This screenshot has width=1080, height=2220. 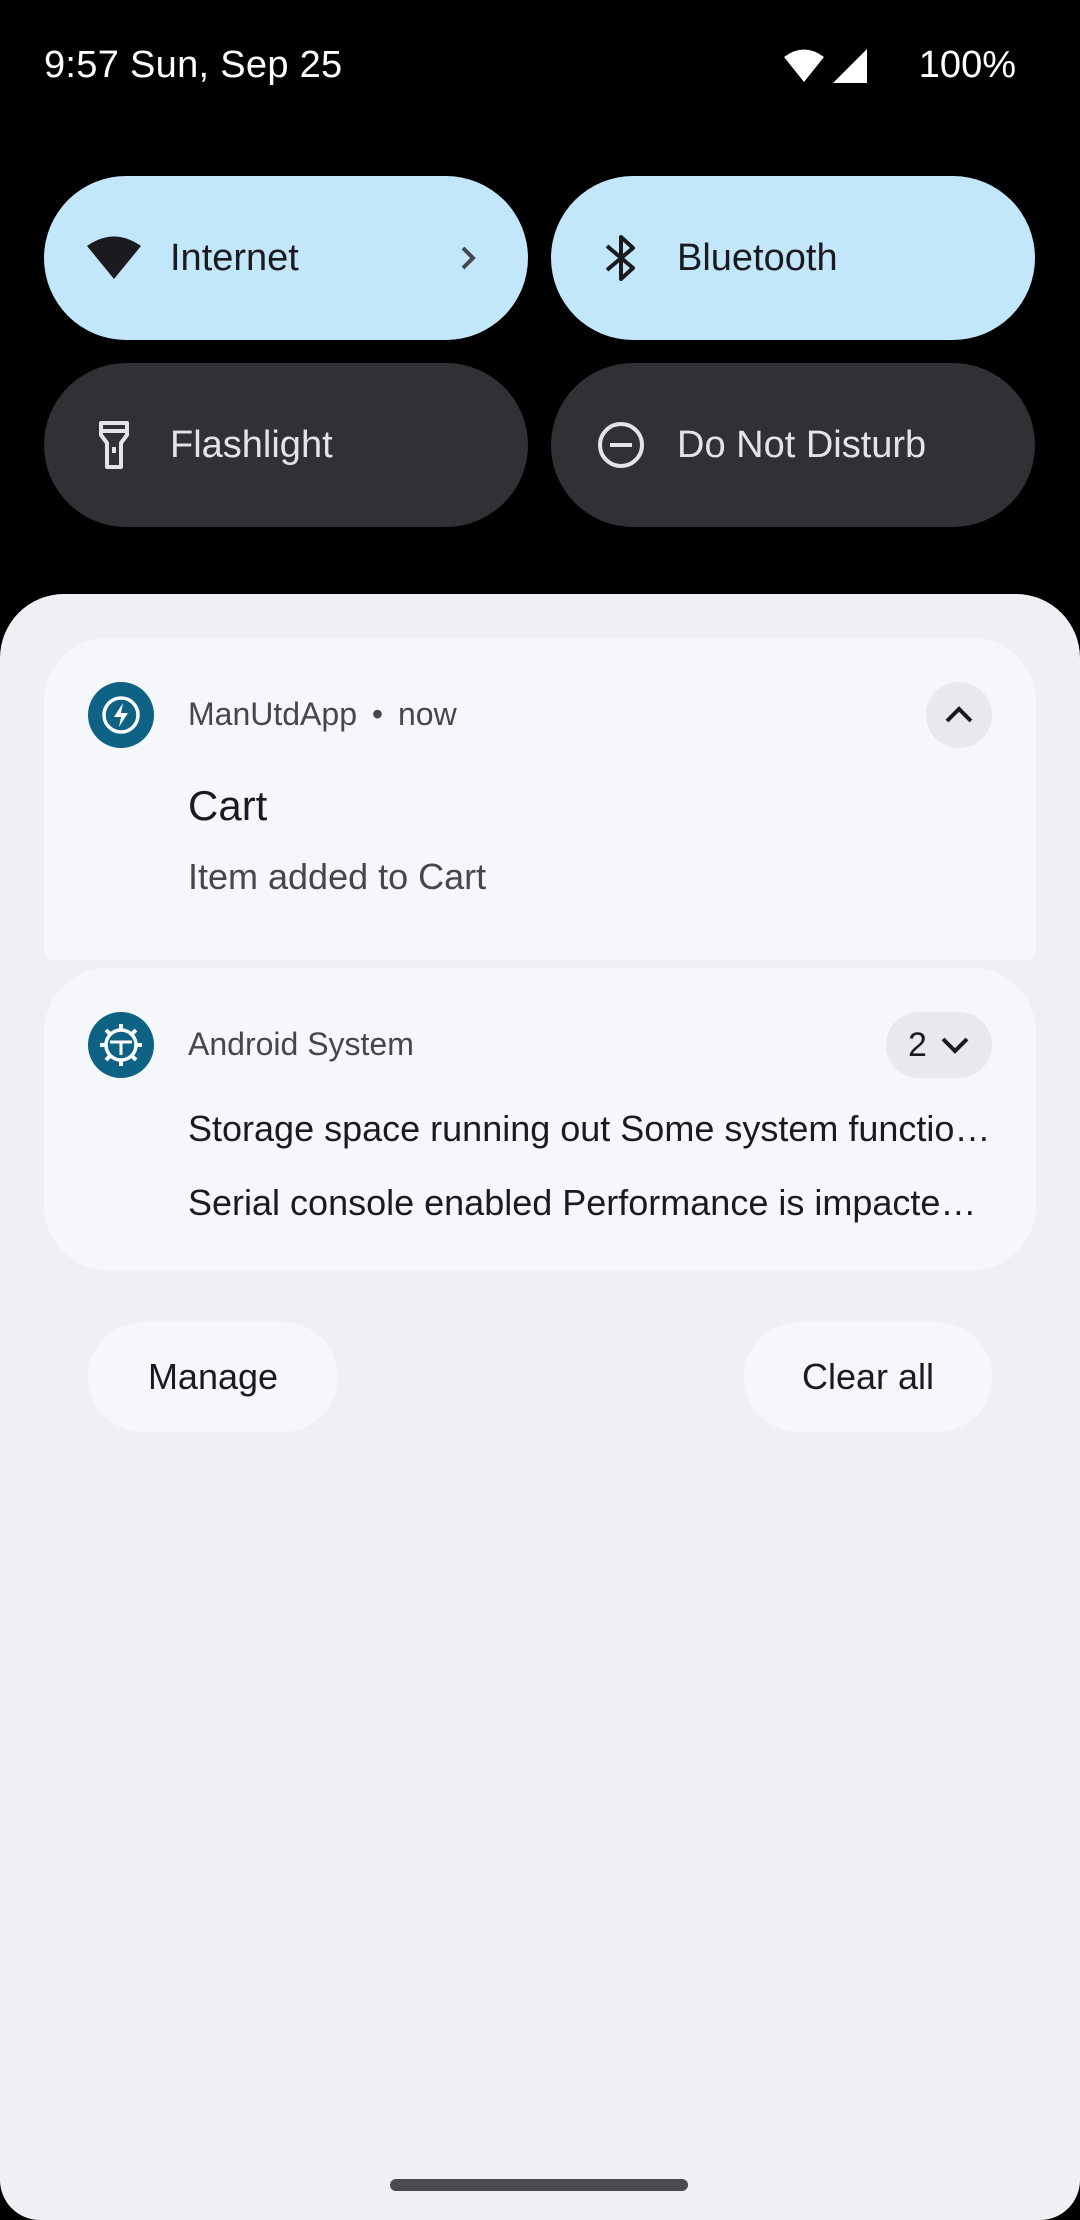 I want to click on notification-manutdapp: ManUtdApp • now Cart Item added to Cart, so click(x=540, y=799).